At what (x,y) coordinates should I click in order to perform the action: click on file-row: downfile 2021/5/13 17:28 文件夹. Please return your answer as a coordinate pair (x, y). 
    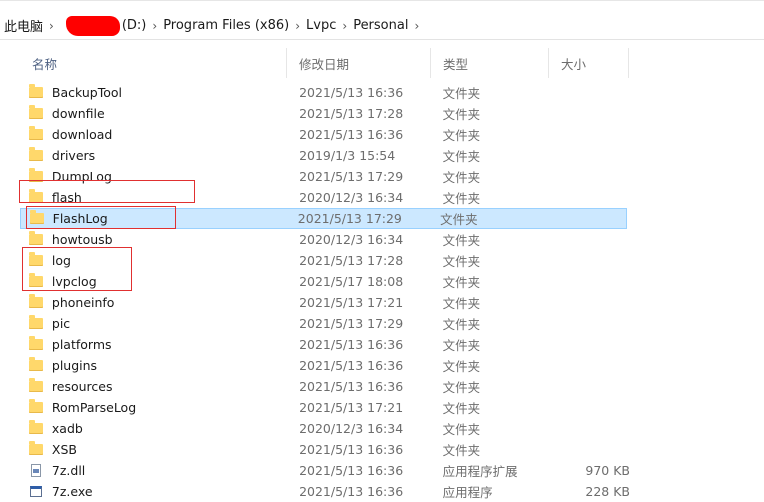
    Looking at the image, I should click on (325, 113).